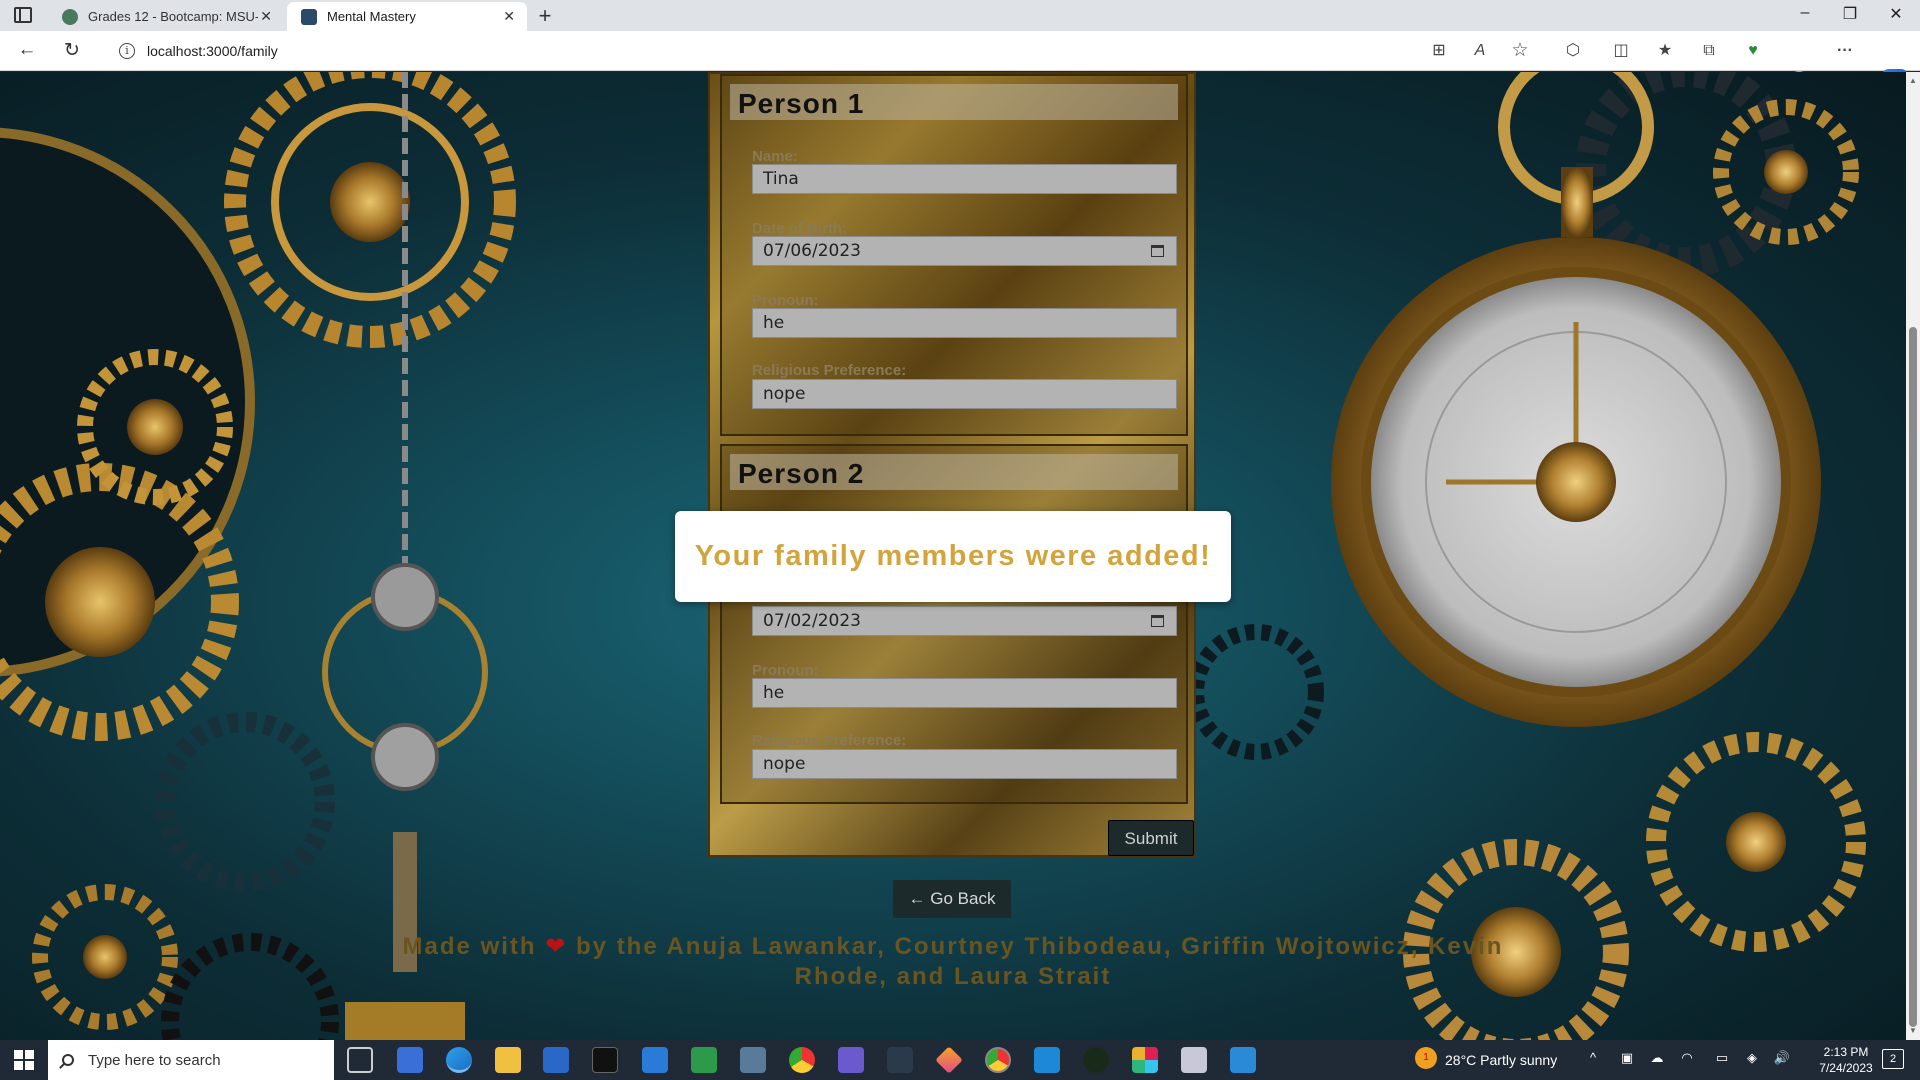  I want to click on more-icon: ···, so click(1845, 51).